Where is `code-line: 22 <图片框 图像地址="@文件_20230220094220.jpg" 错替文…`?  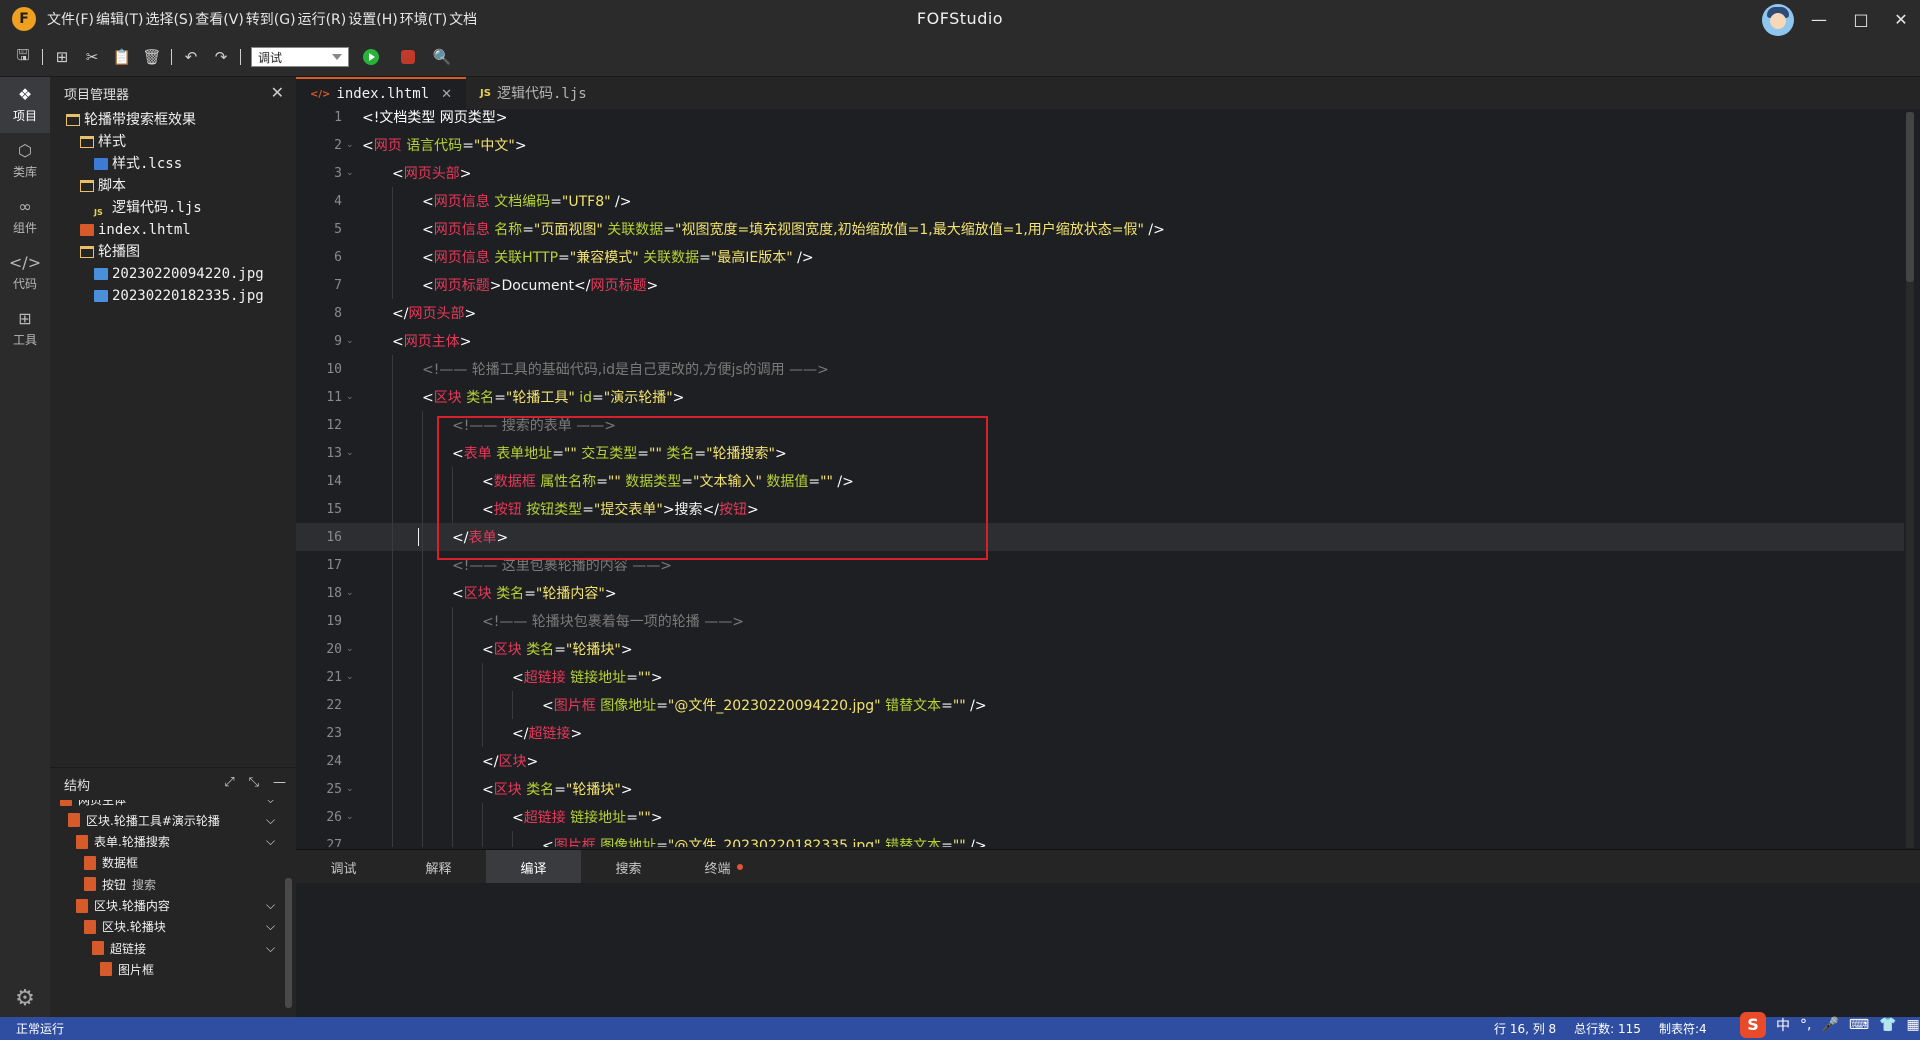 code-line: 22 <图片框 图像地址="@文件_20230220094220.jpg" 错替文… is located at coordinates (1100, 705).